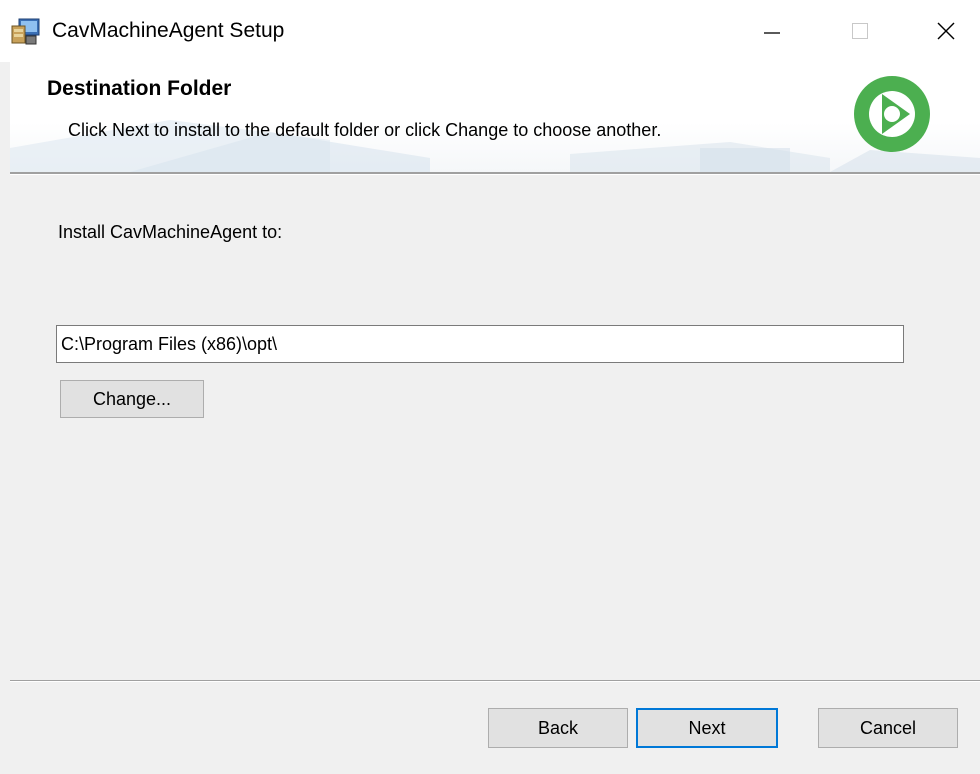  I want to click on installer-app-icon, so click(26, 31).